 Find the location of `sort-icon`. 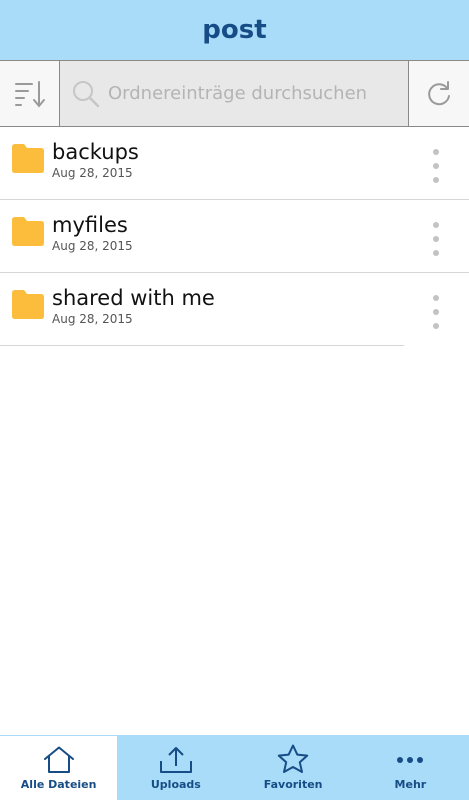

sort-icon is located at coordinates (29, 94).